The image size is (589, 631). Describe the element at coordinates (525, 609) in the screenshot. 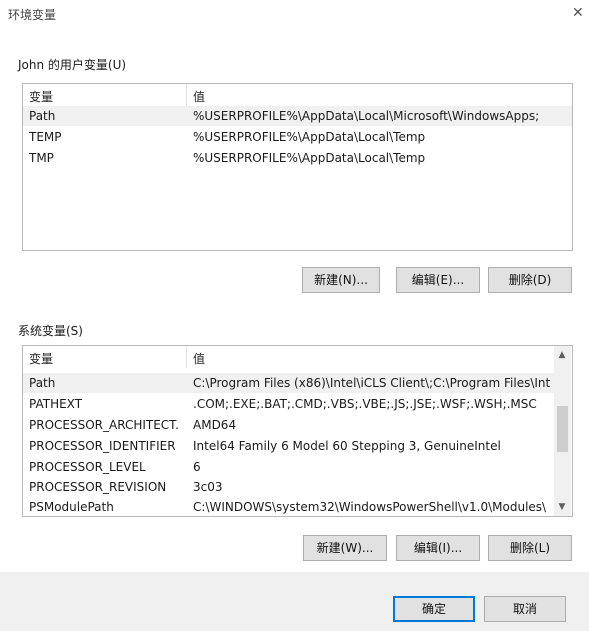

I see `cancel-button: 取消` at that location.